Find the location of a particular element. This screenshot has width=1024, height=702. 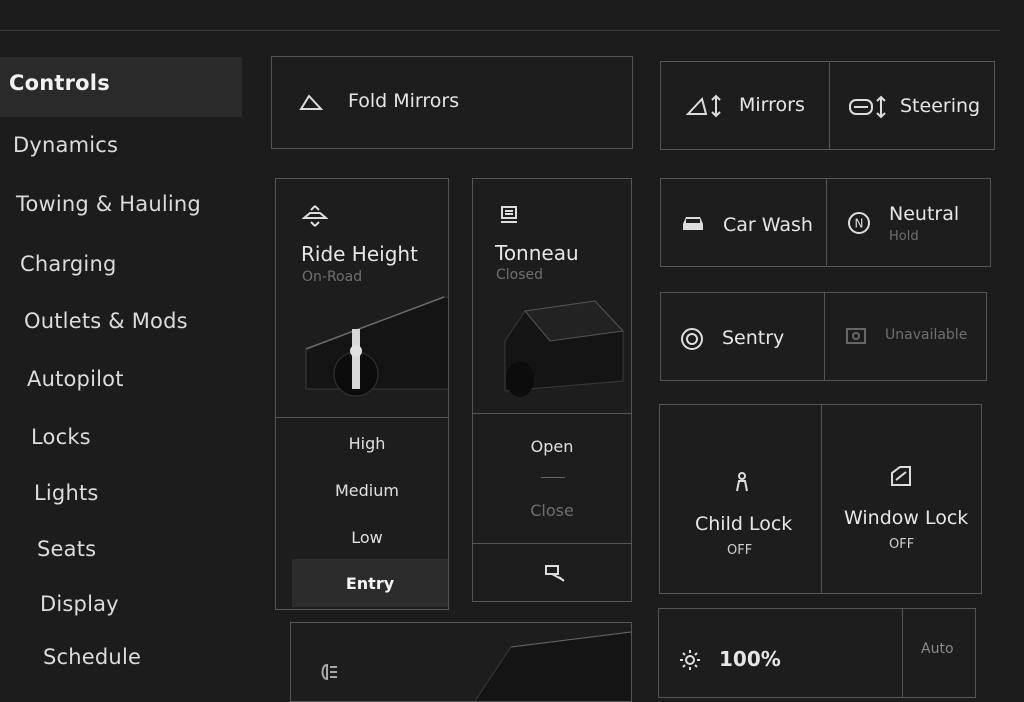

tonneau-tailgate-icon is located at coordinates (555, 573).